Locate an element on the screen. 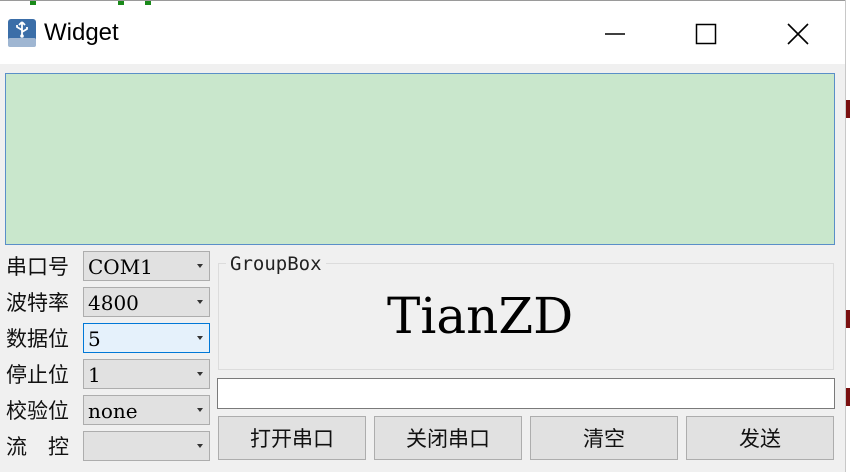 This screenshot has height=472, width=851. send-input is located at coordinates (526, 393).